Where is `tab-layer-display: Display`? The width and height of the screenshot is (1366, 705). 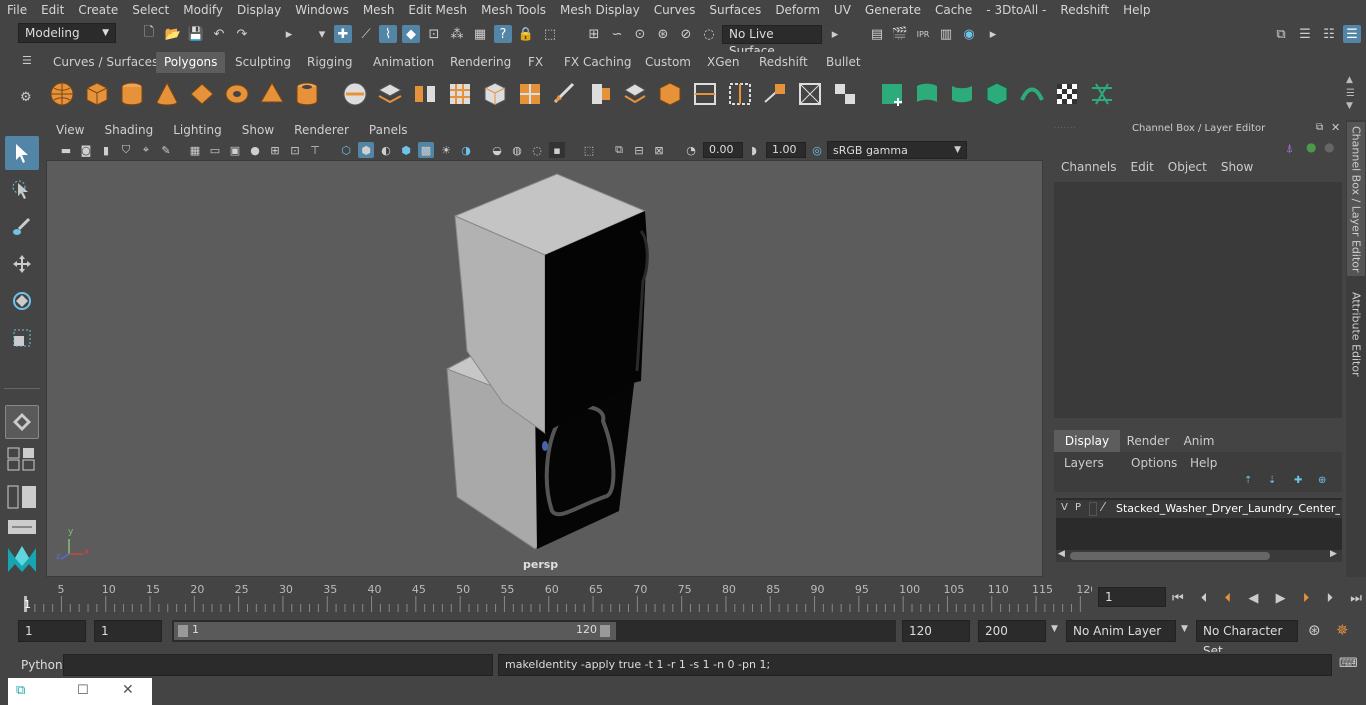
tab-layer-display: Display is located at coordinates (1087, 441).